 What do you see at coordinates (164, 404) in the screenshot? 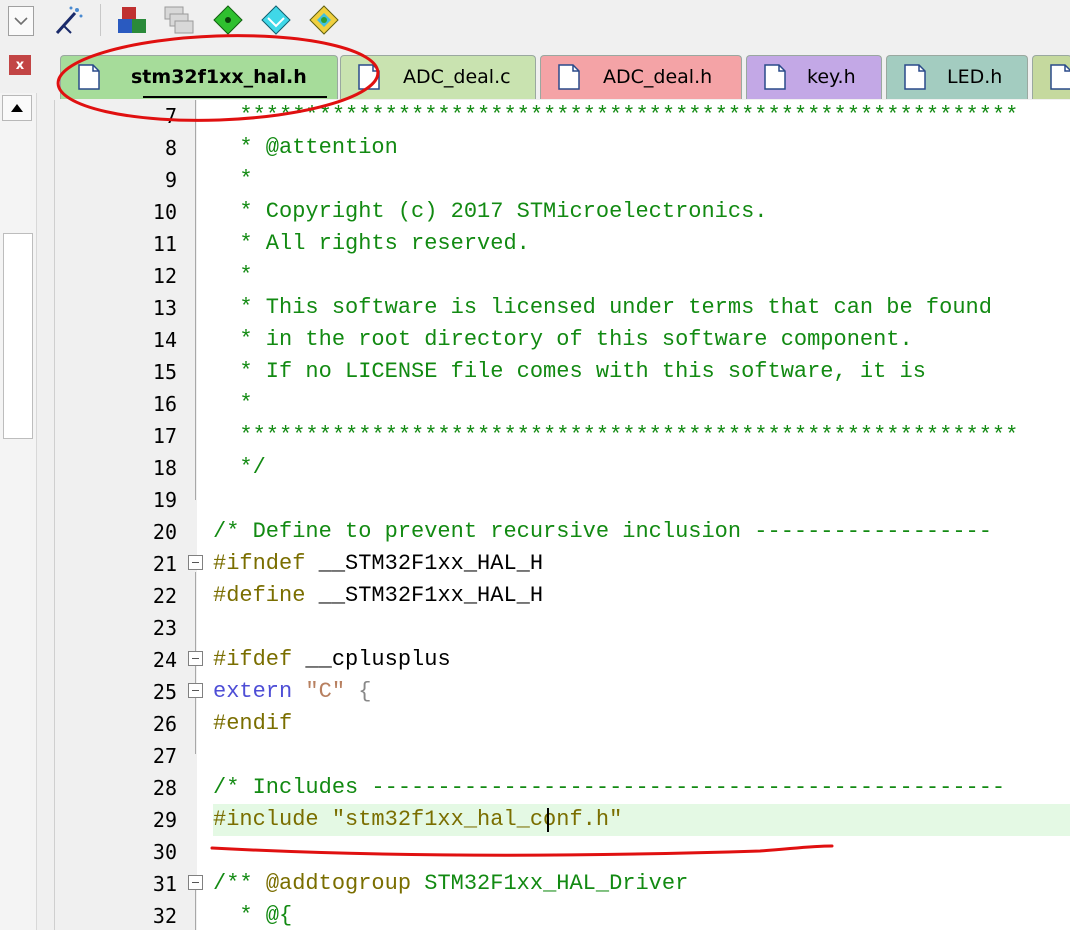
I see `line-number: 16` at bounding box center [164, 404].